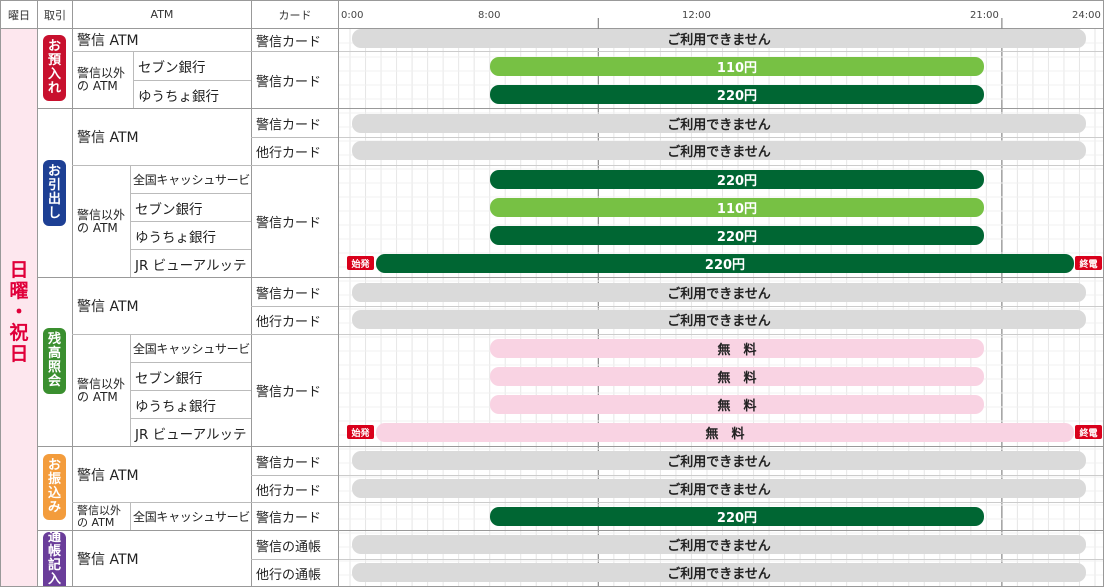 This screenshot has height=587, width=1104. Describe the element at coordinates (54, 199) in the screenshot. I see `badge-char: 出` at that location.